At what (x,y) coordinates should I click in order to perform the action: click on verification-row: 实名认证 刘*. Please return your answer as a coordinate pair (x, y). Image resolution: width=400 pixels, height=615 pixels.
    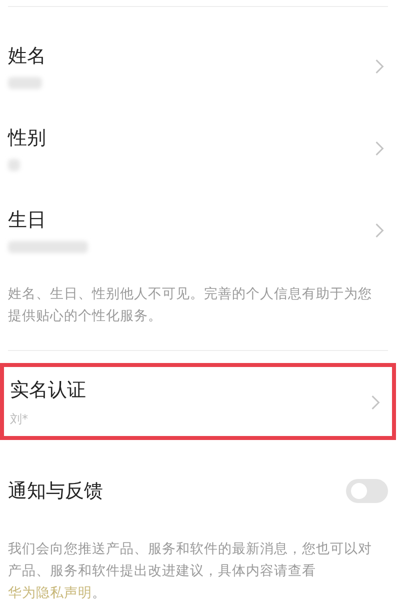
    Looking at the image, I should click on (198, 401).